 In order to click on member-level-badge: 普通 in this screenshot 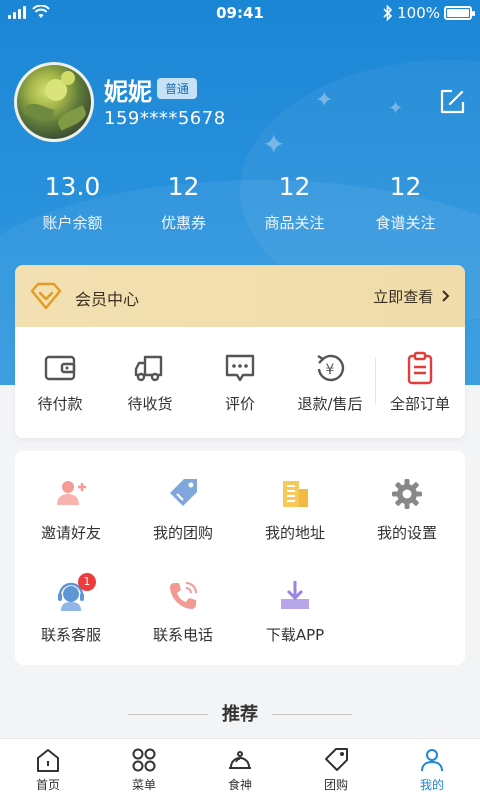, I will do `click(177, 88)`.